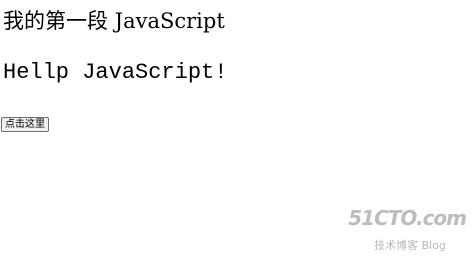  I want to click on watermark-logo: 51CTO.com, so click(407, 218).